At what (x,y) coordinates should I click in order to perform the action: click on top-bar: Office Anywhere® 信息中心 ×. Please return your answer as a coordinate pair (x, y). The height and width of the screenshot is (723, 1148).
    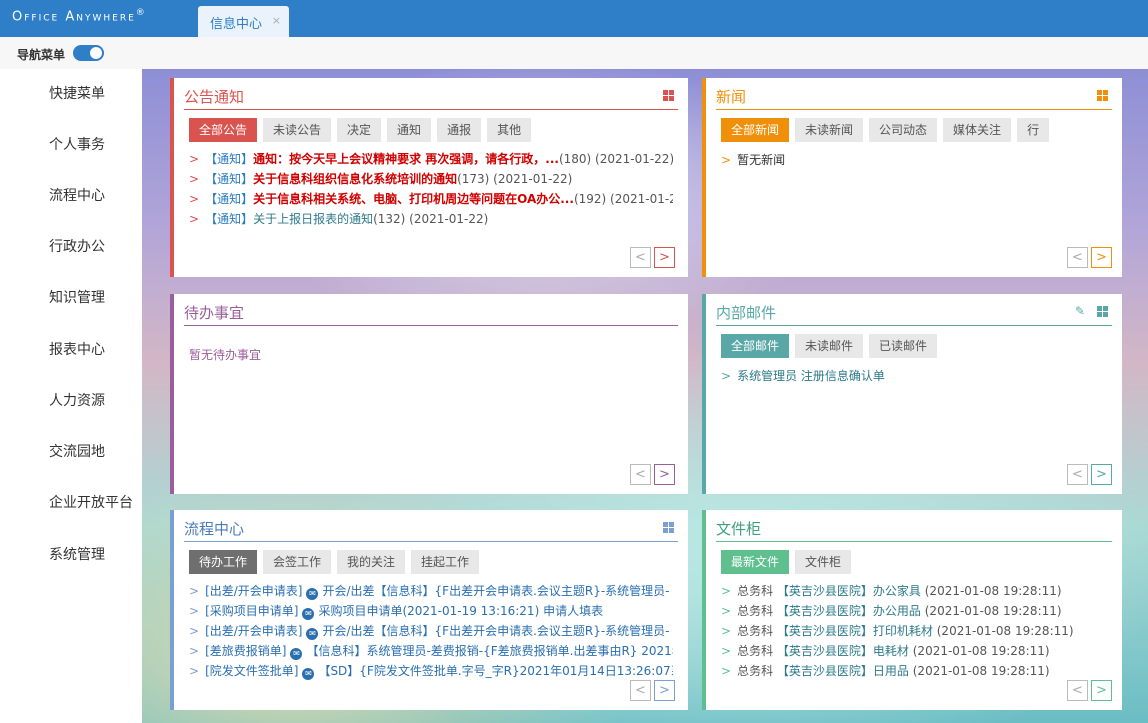
    Looking at the image, I should click on (574, 18).